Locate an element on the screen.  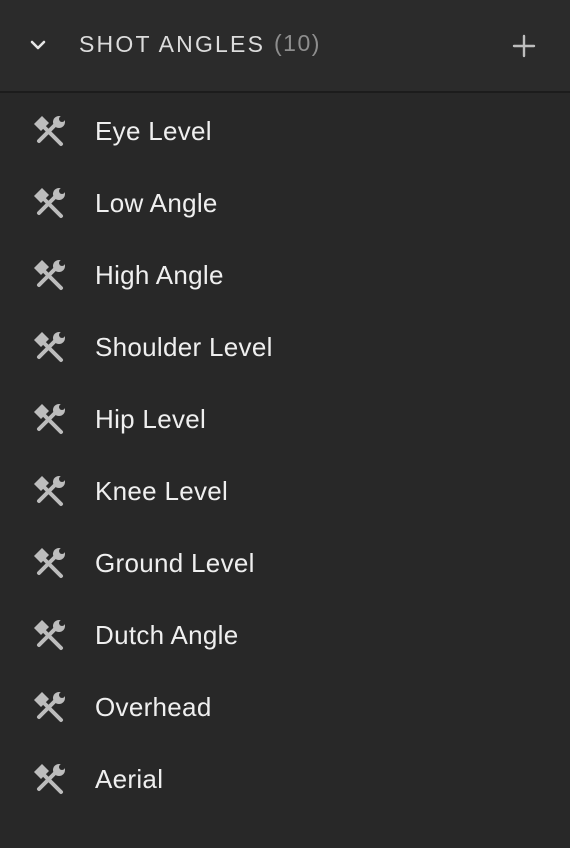
list-item: Eye Level is located at coordinates (285, 131).